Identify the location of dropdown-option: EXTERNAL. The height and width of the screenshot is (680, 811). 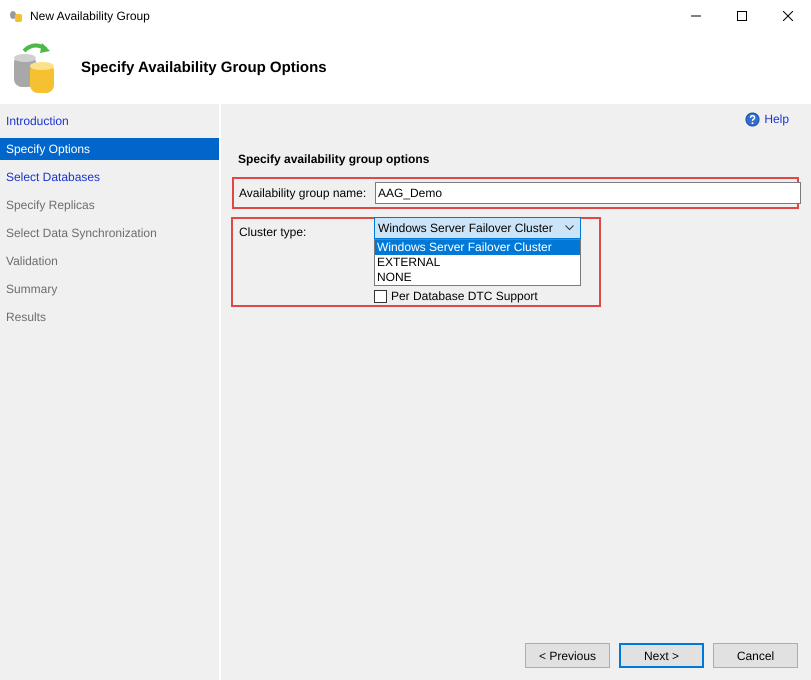
(477, 262).